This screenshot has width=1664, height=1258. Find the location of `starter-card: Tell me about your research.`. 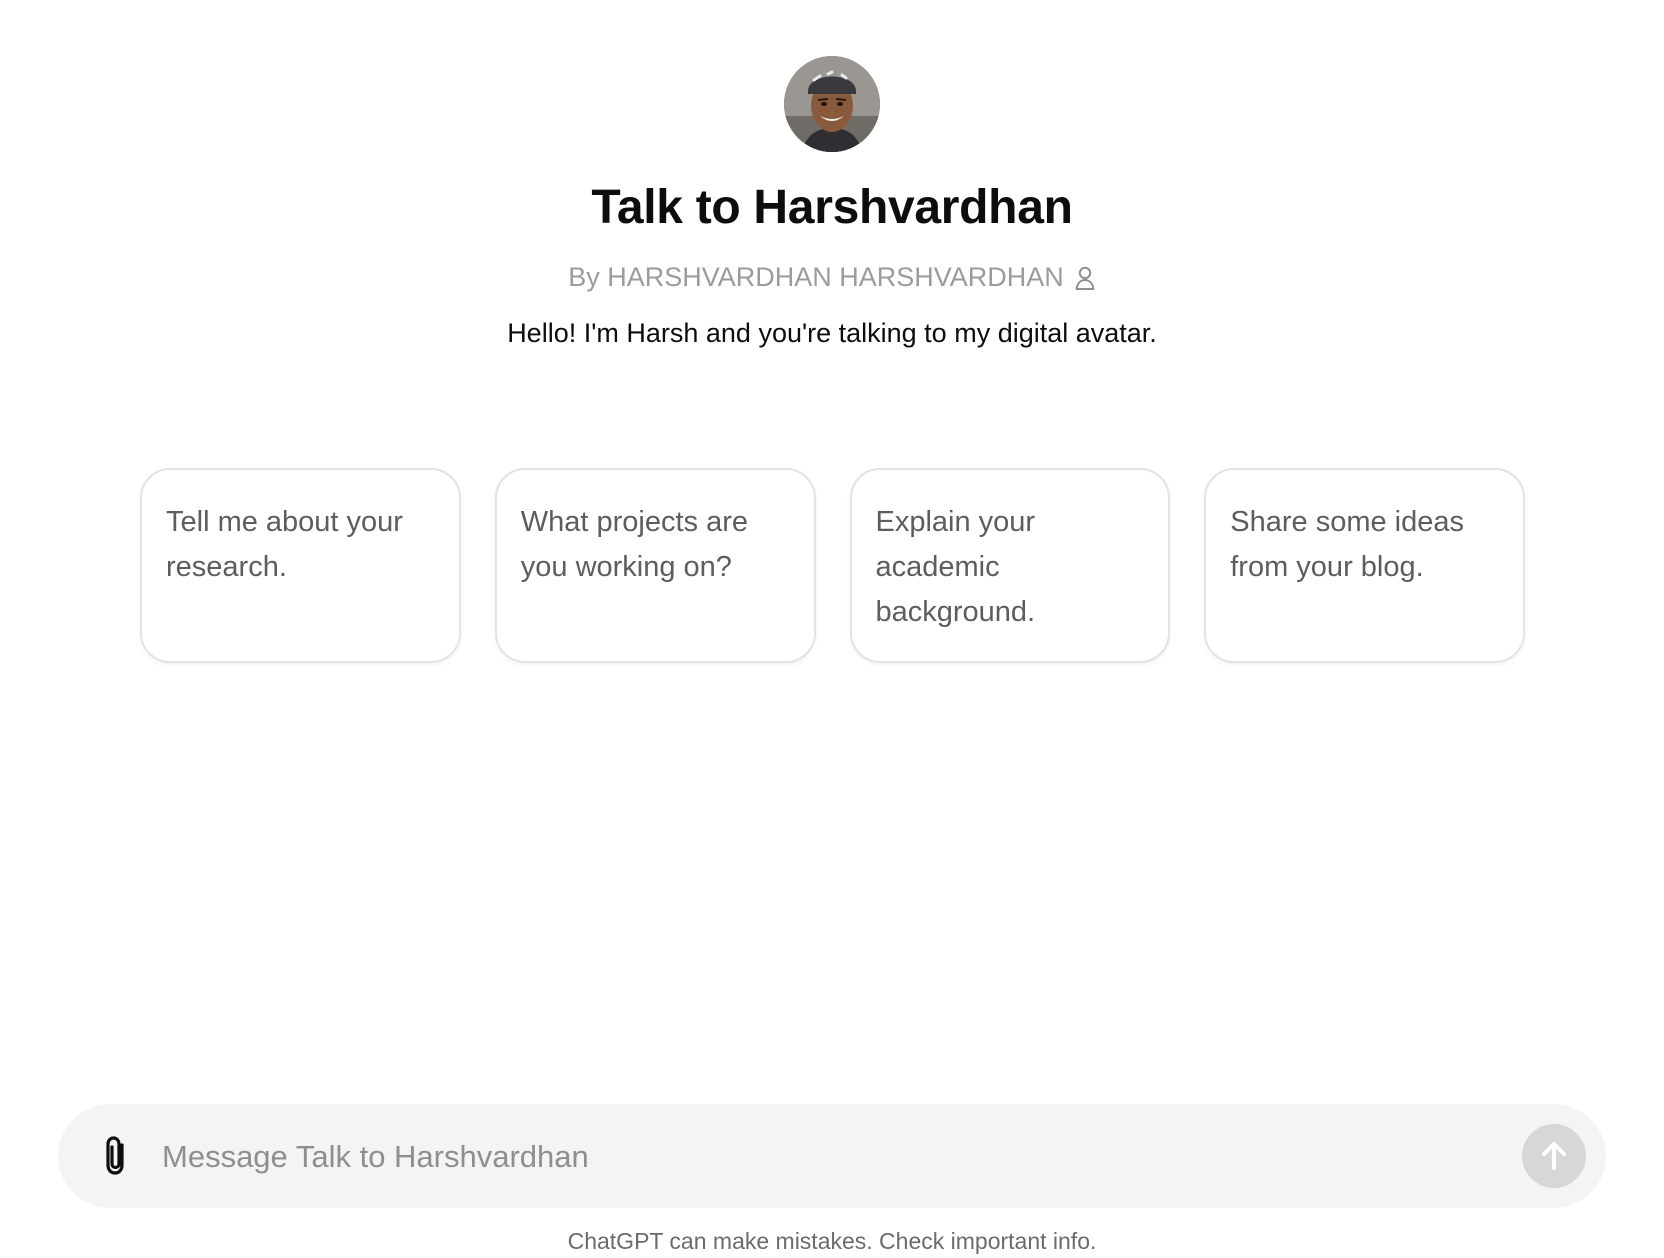

starter-card: Tell me about your research. is located at coordinates (300, 565).